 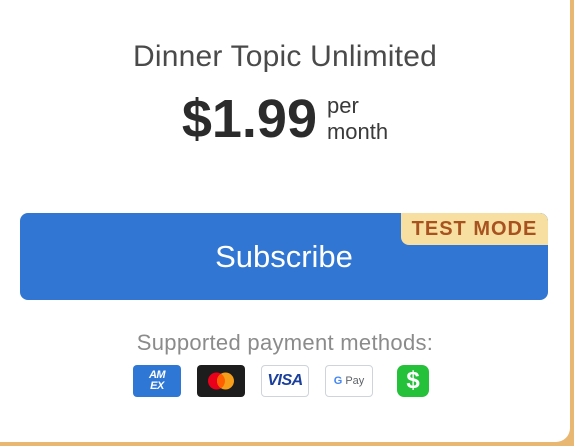 I want to click on visa-logo-text: VISA, so click(x=285, y=380).